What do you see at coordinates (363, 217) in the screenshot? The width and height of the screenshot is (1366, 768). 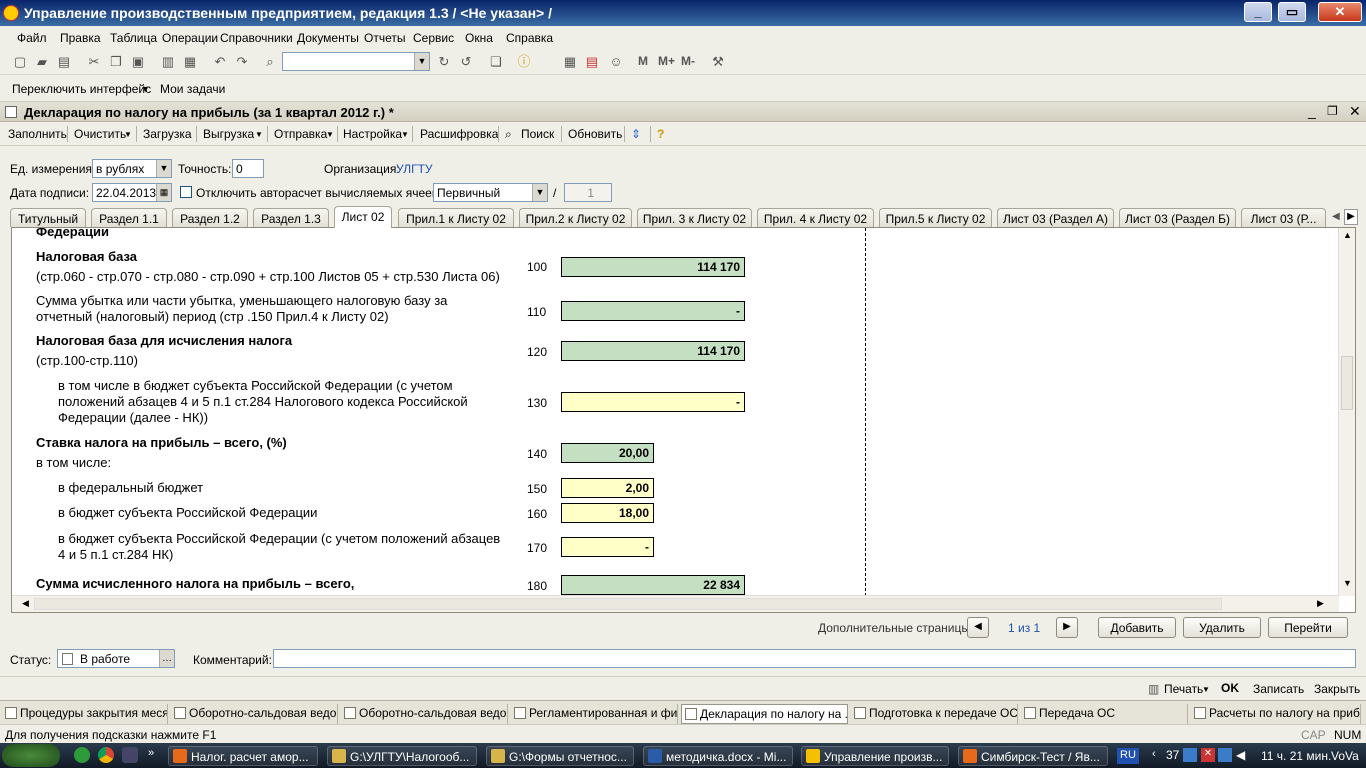 I see `tab-4: Лист 02` at bounding box center [363, 217].